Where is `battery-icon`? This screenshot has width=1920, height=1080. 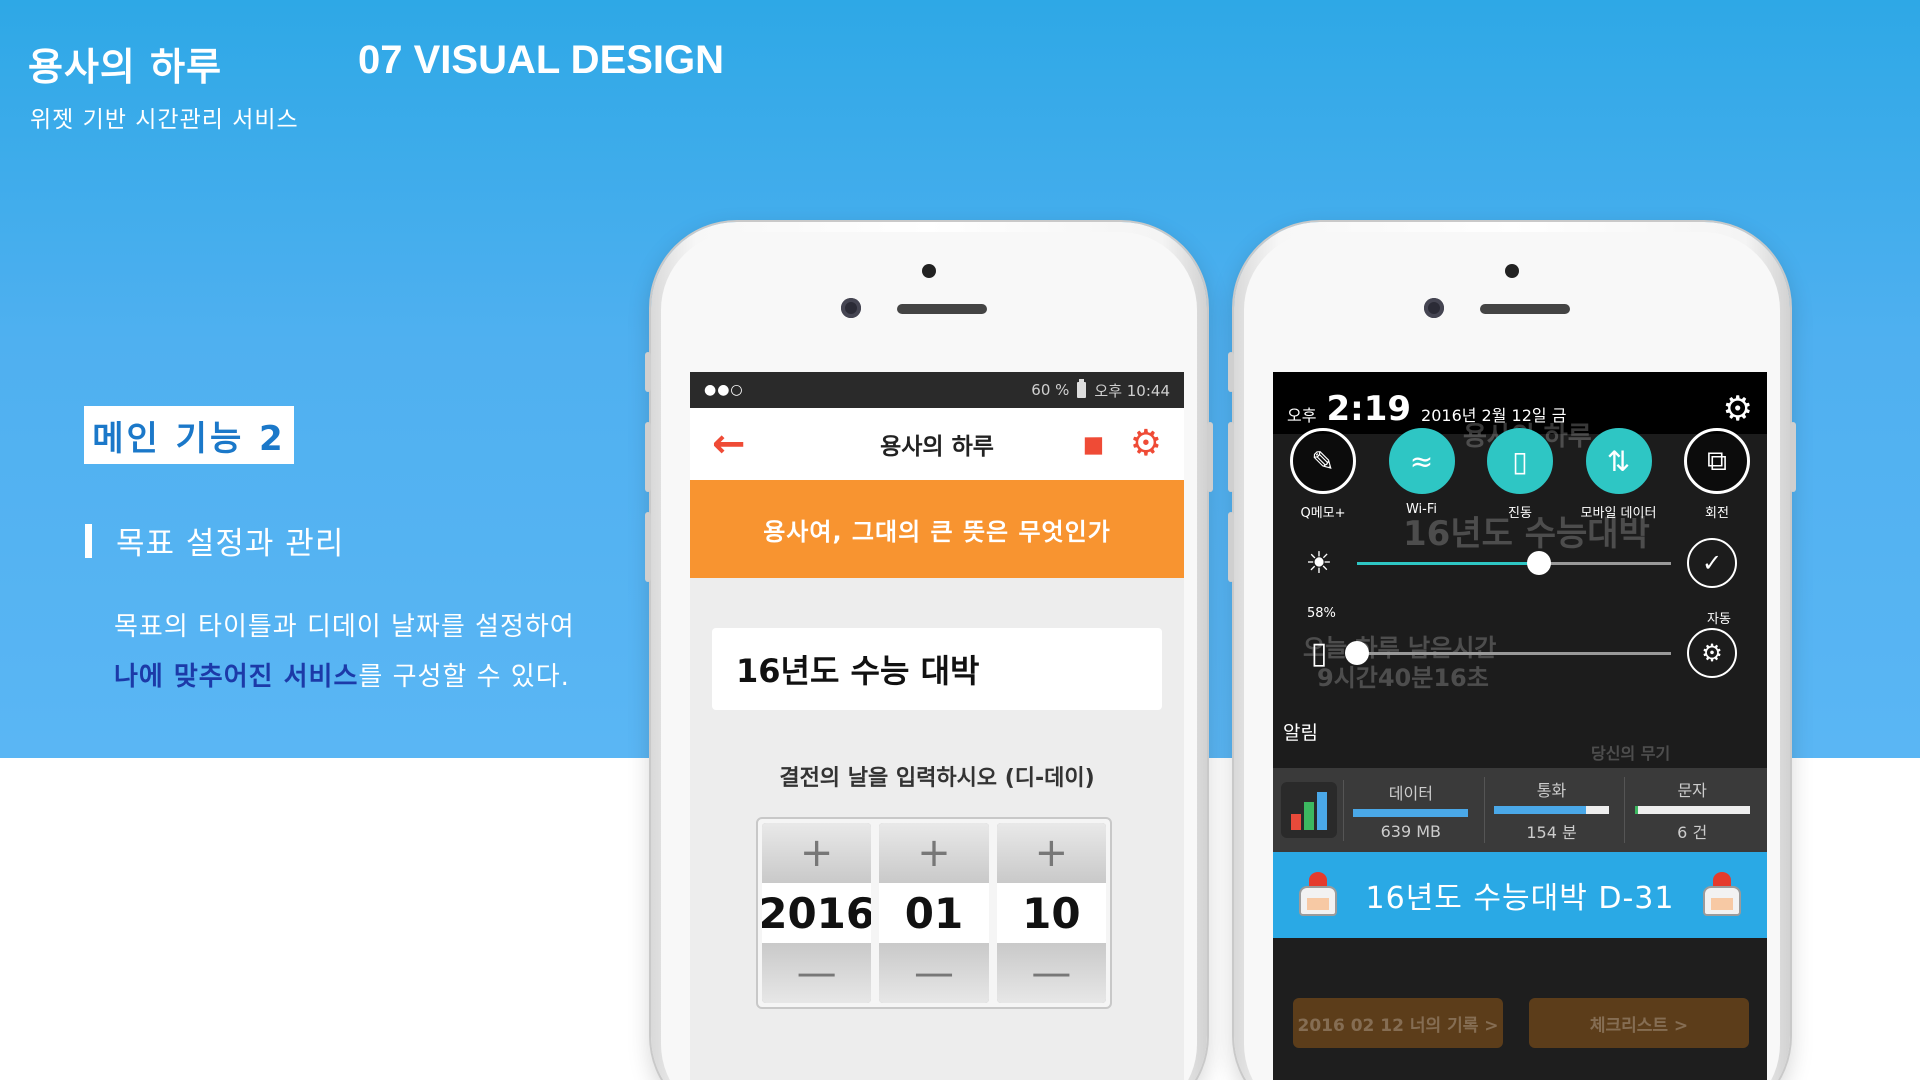
battery-icon is located at coordinates (1082, 388).